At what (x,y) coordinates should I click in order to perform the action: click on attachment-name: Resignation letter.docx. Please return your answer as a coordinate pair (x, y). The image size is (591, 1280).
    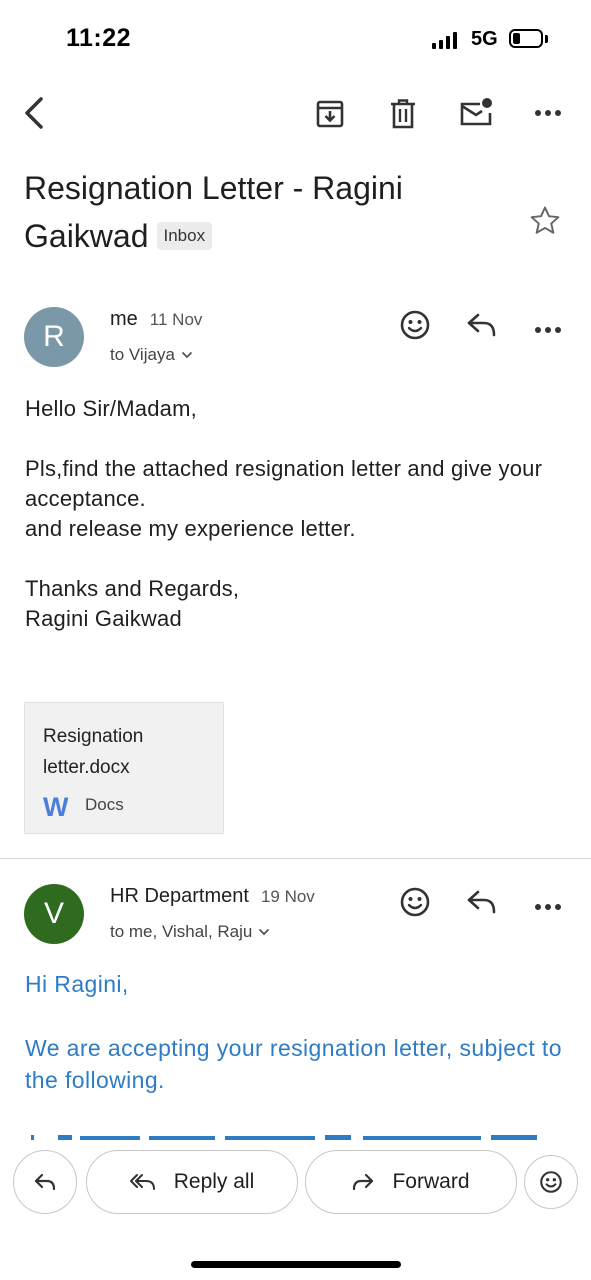
    Looking at the image, I should click on (93, 752).